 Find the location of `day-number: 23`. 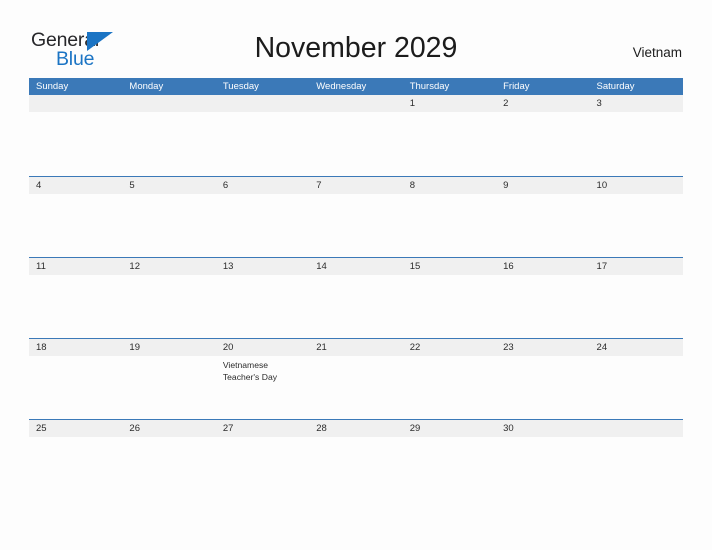

day-number: 23 is located at coordinates (542, 347).